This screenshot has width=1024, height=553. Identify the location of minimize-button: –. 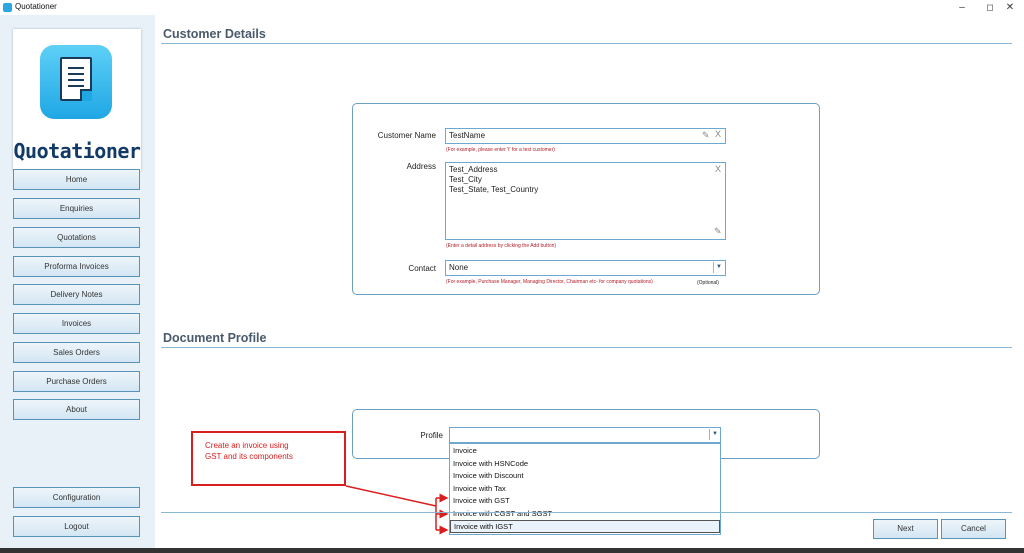
(962, 7).